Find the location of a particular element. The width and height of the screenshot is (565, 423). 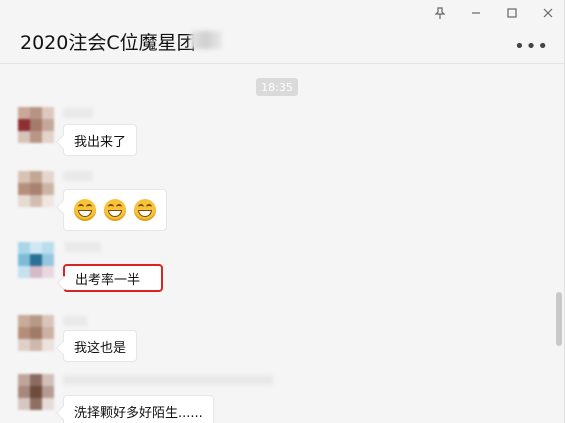

message-bubble: 我出来了 is located at coordinates (100, 140).